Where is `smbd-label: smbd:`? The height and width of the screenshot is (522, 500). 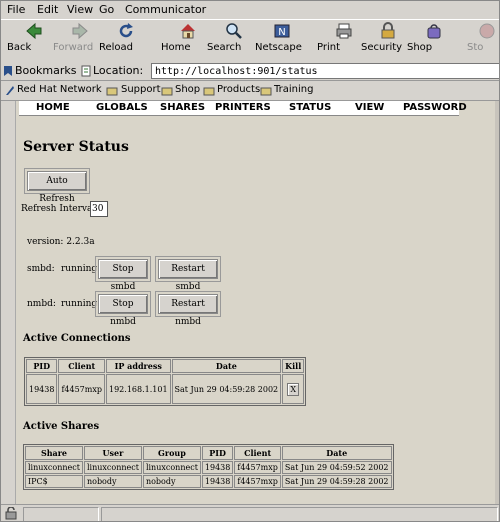 smbd-label: smbd: is located at coordinates (41, 269).